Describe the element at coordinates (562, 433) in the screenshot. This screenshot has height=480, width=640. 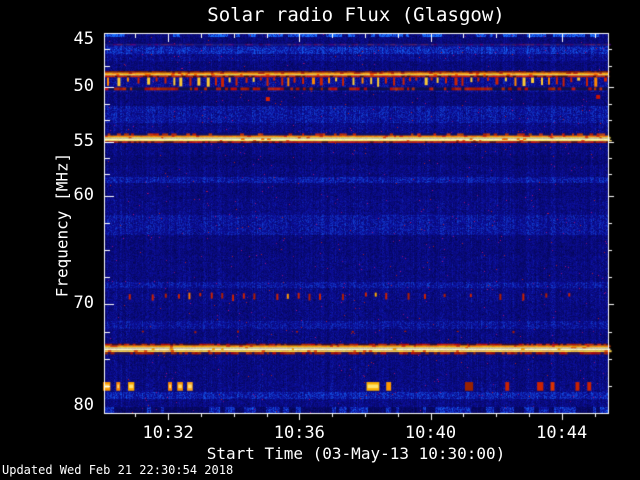
I see `x-tick-label: 10:44` at that location.